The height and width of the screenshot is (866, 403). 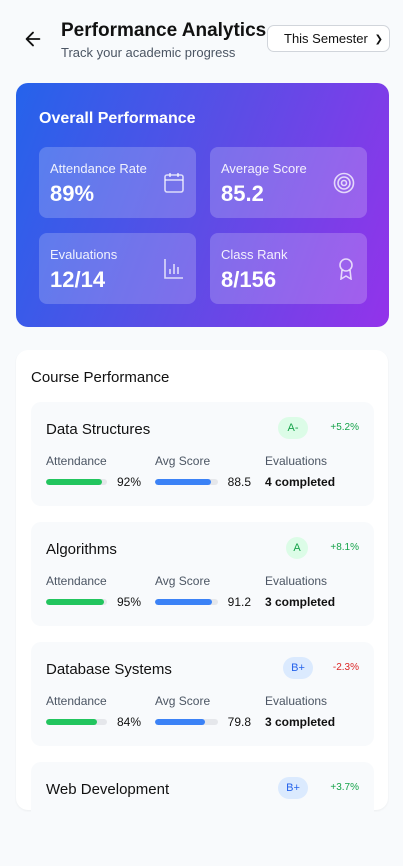 I want to click on page-title: Performance Analytics, so click(x=164, y=30).